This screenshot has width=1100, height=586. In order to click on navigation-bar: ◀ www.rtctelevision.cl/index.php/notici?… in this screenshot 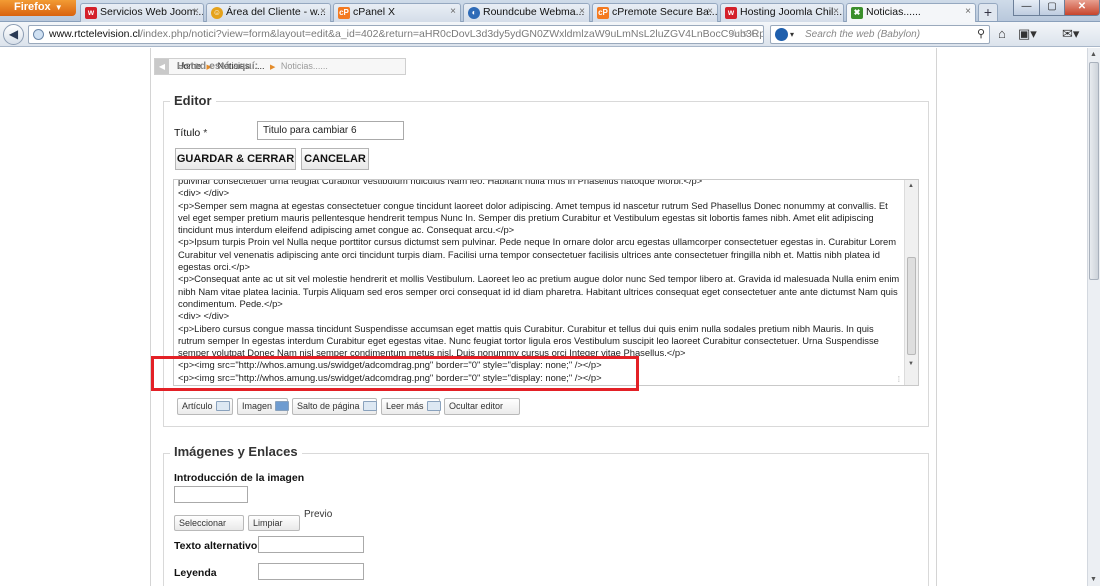, I will do `click(550, 34)`.